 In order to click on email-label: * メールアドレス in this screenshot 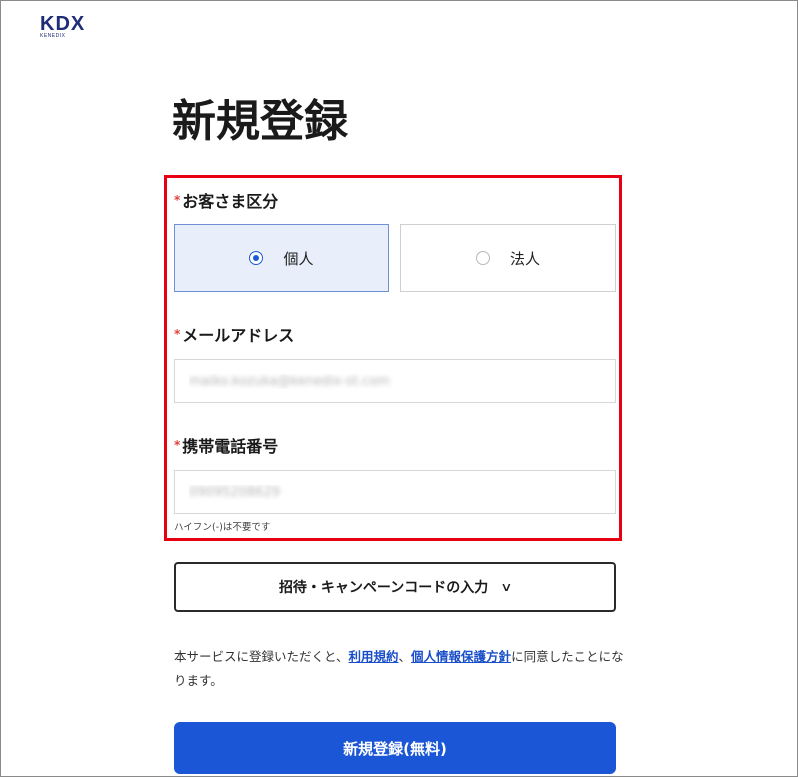, I will do `click(234, 335)`.